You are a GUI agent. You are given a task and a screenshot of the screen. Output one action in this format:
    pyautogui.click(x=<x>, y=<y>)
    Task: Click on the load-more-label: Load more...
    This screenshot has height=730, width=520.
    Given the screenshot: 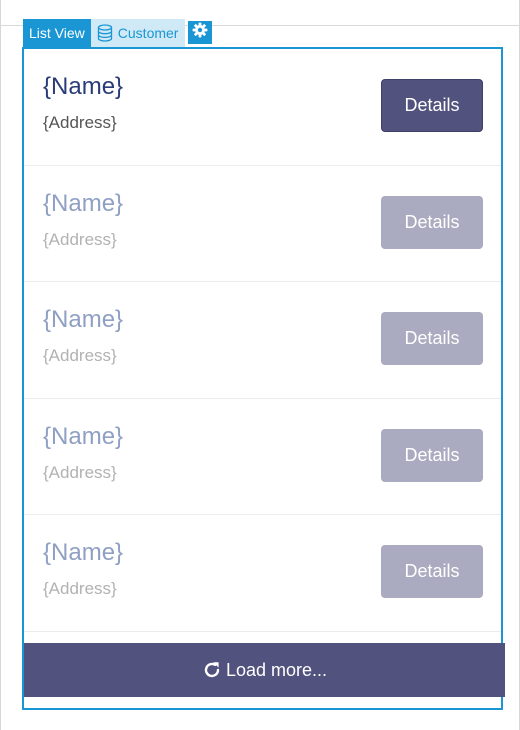 What is the action you would take?
    pyautogui.click(x=276, y=669)
    